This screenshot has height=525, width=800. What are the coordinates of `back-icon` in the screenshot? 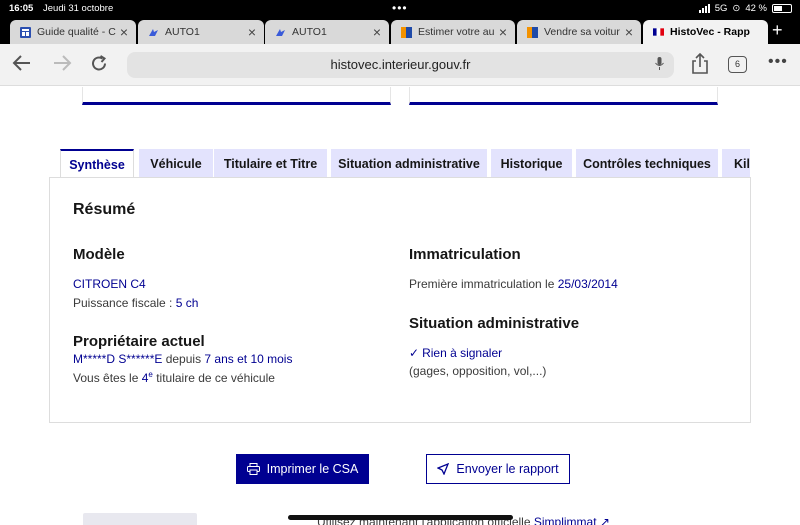 It's located at (22, 66).